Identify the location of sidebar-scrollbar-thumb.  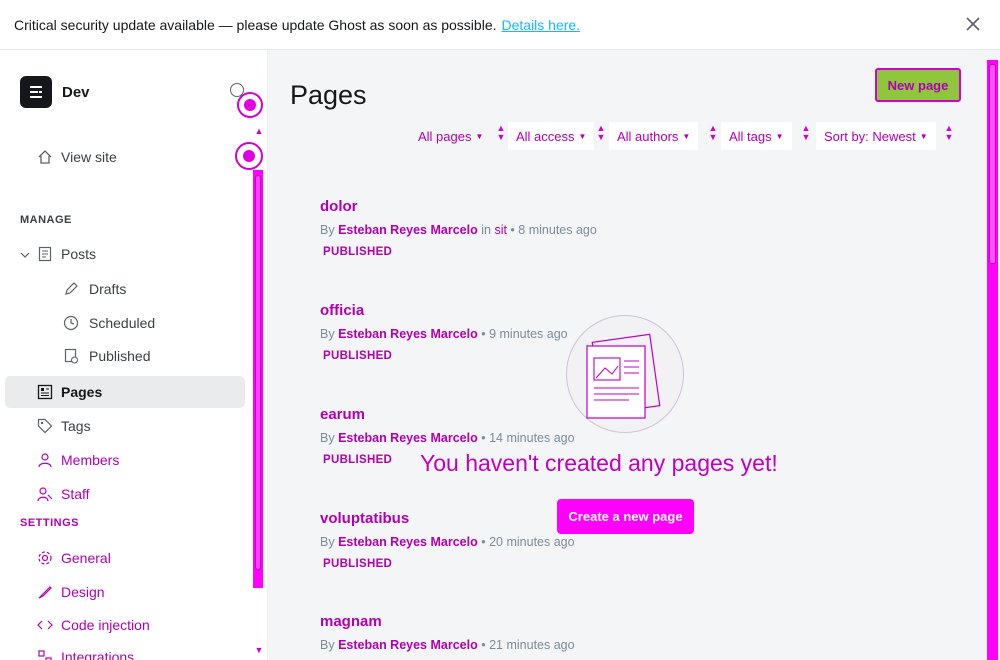
(258, 372).